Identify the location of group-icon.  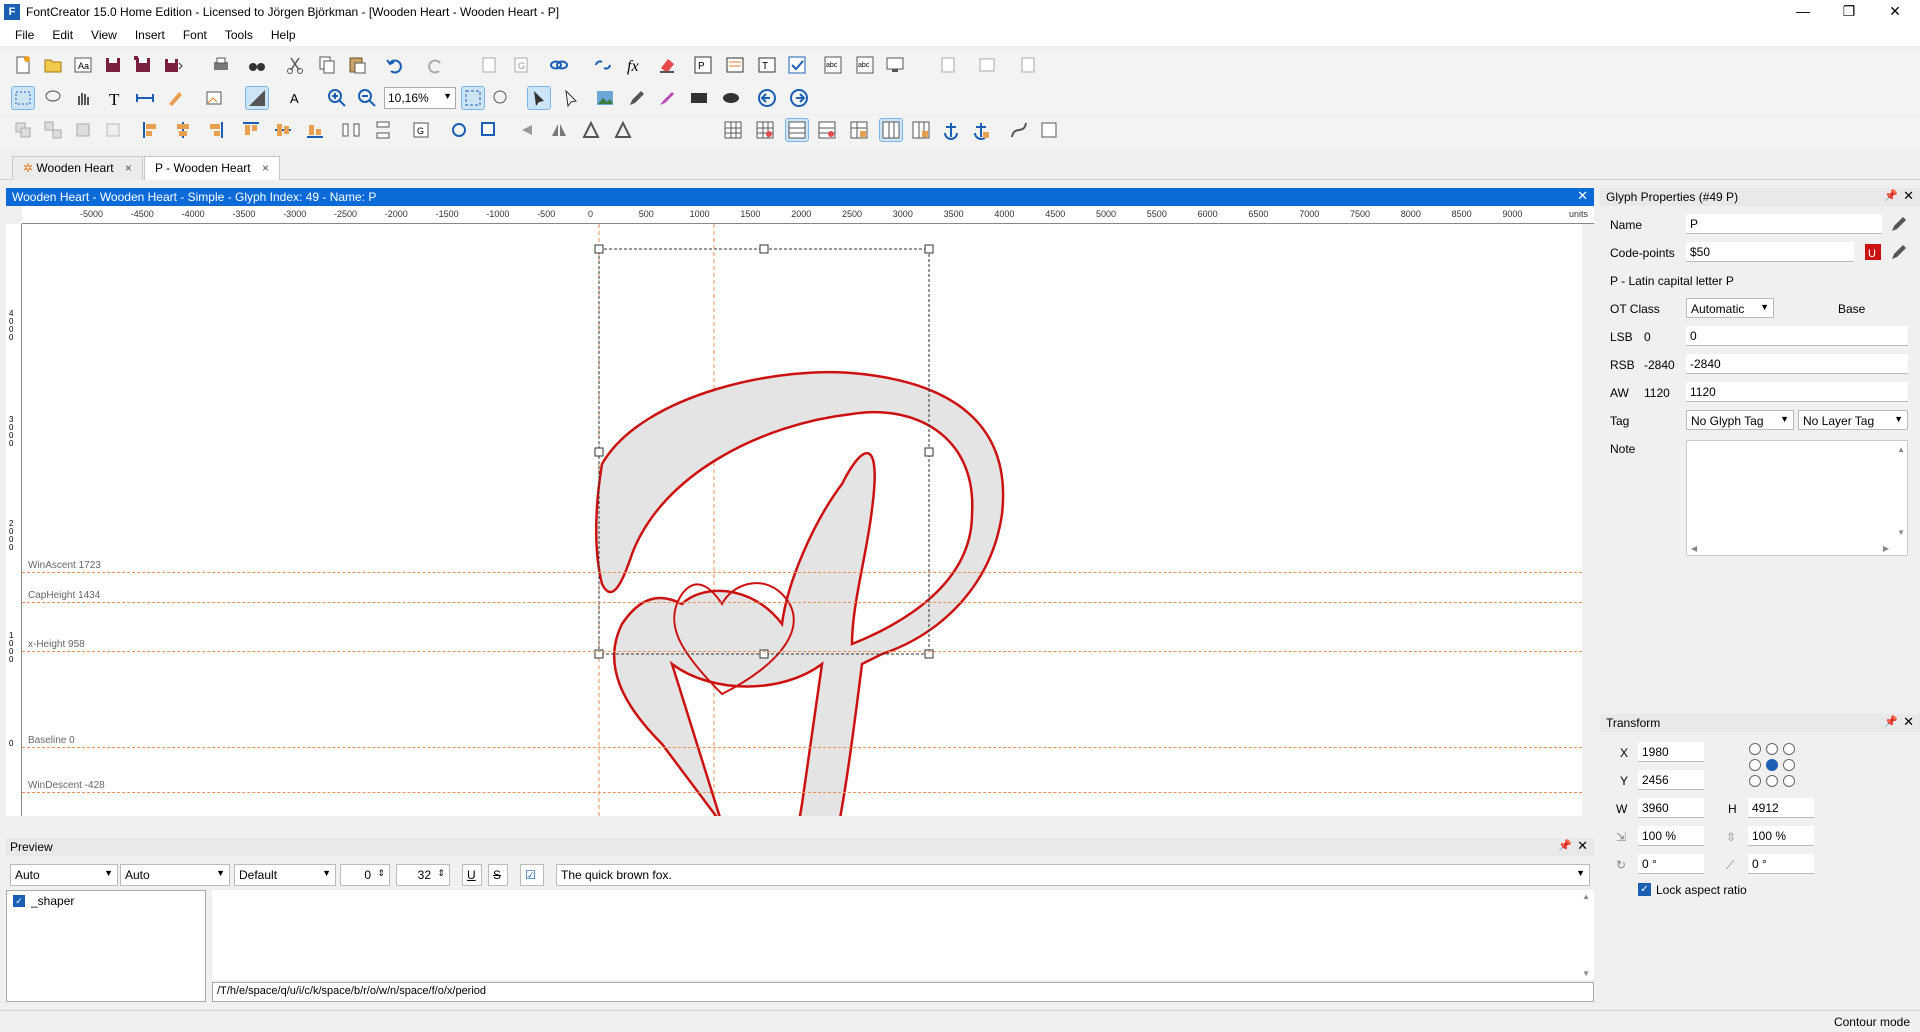
(23, 130).